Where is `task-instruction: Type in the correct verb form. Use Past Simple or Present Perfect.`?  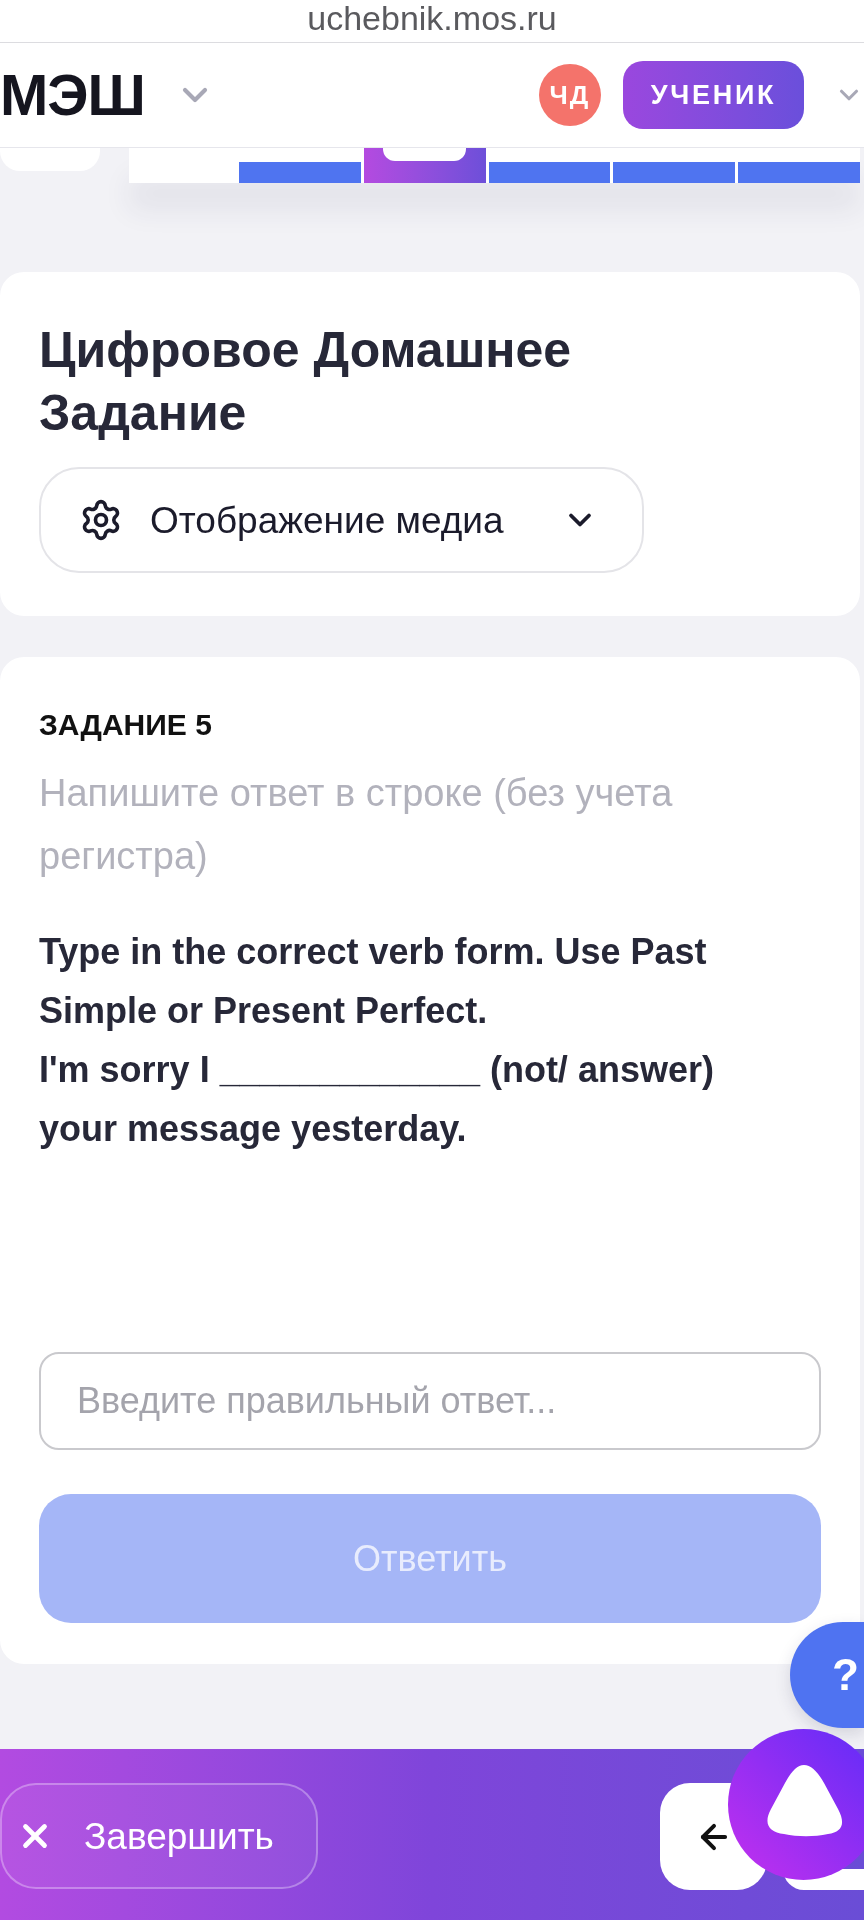
task-instruction: Type in the correct verb form. Use Past Simple or Present Perfect. is located at coordinates (373, 981).